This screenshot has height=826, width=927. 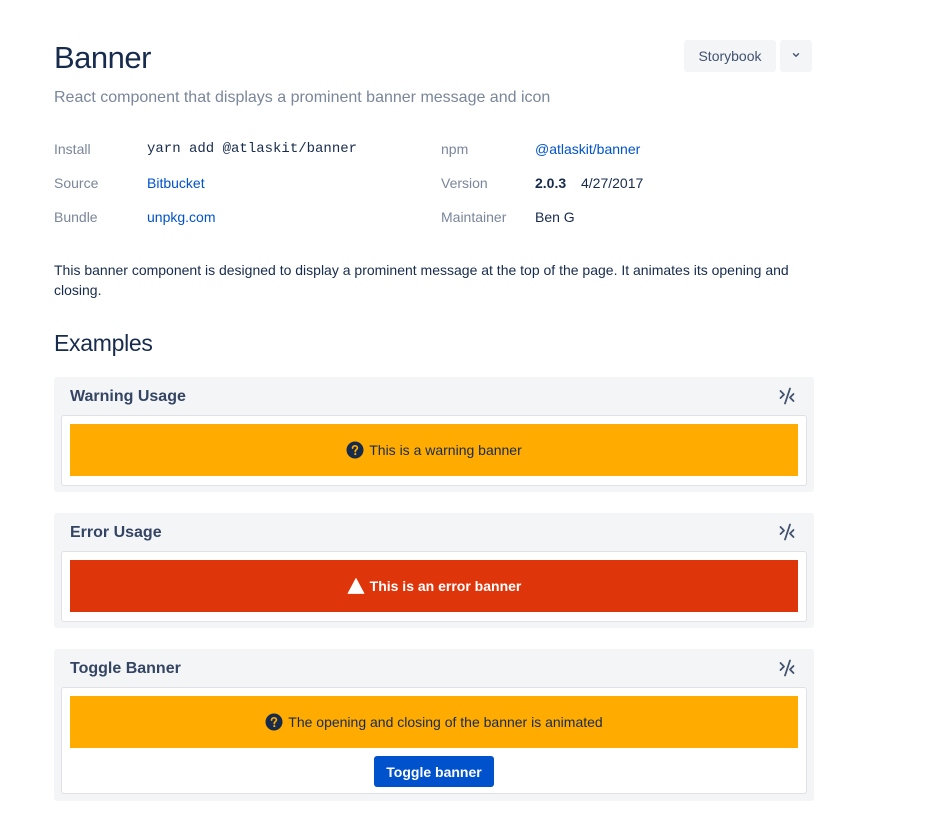 I want to click on banner-text: This is an error banner, so click(x=445, y=586).